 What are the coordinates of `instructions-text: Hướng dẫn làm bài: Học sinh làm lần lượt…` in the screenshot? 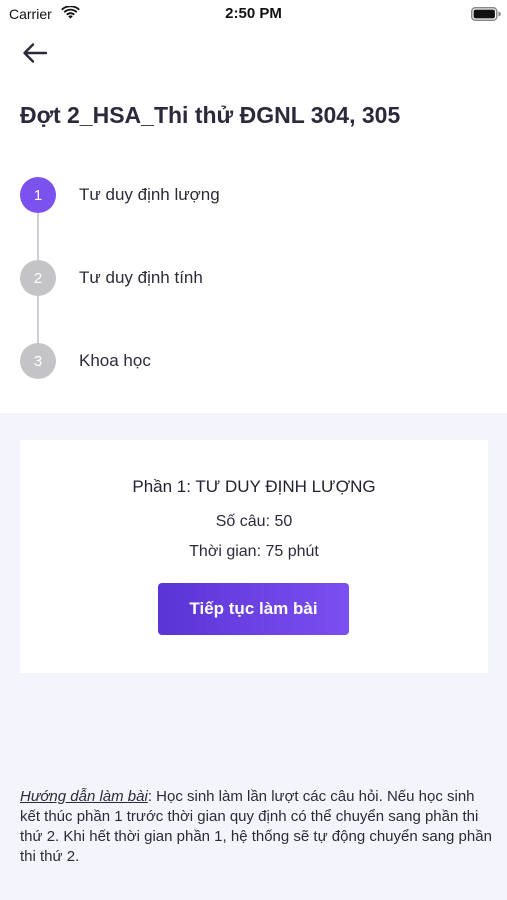 It's located at (256, 827).